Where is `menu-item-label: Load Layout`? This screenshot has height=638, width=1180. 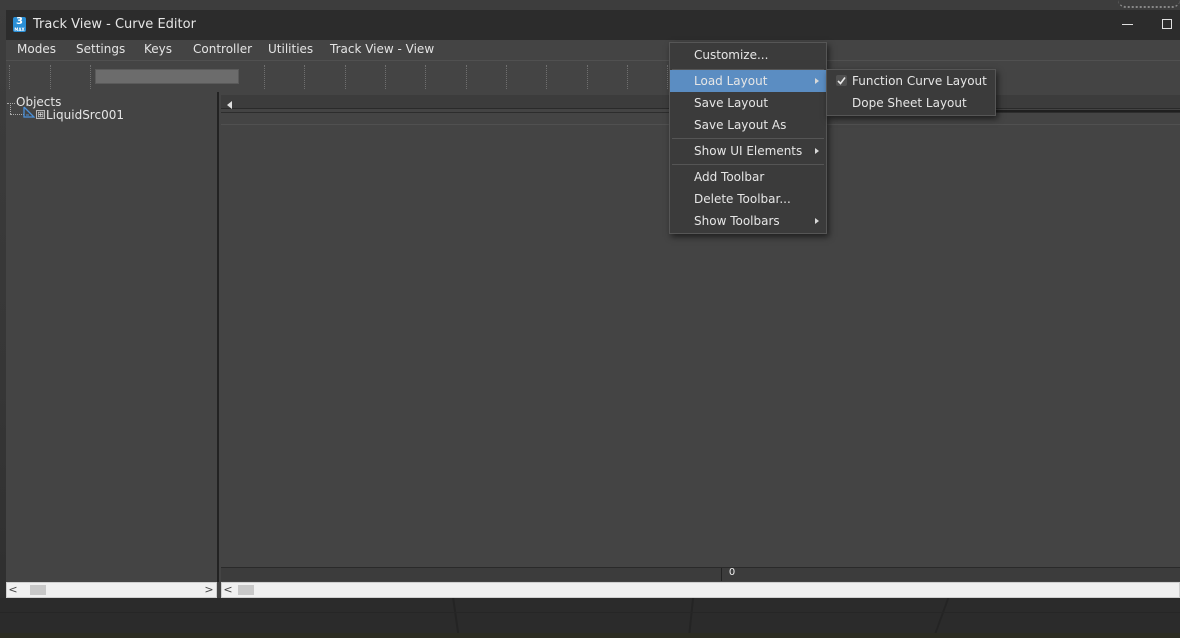
menu-item-label: Load Layout is located at coordinates (731, 81).